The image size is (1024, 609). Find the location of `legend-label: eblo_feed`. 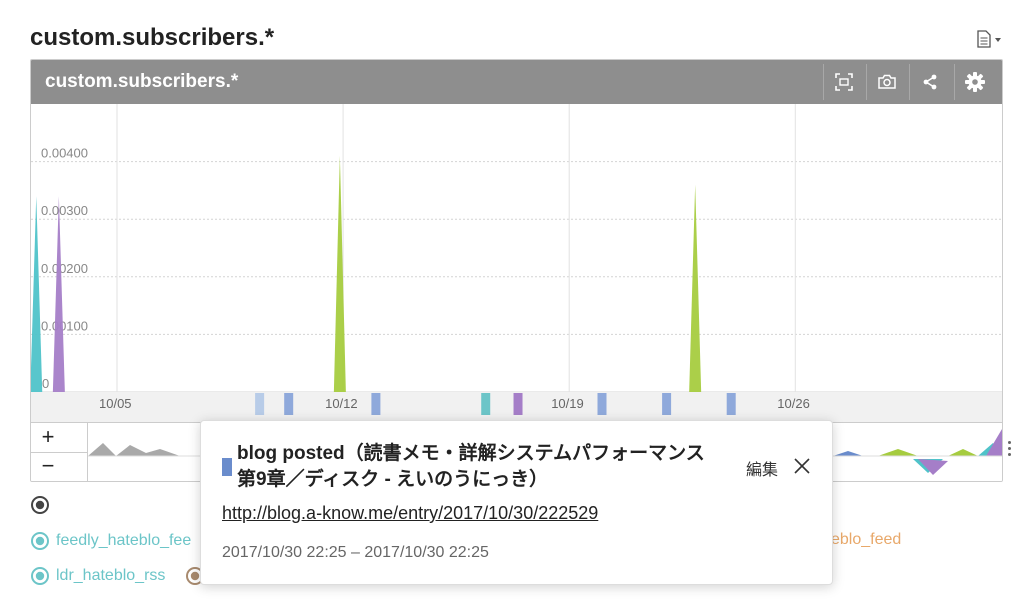

legend-label: eblo_feed is located at coordinates (866, 539).